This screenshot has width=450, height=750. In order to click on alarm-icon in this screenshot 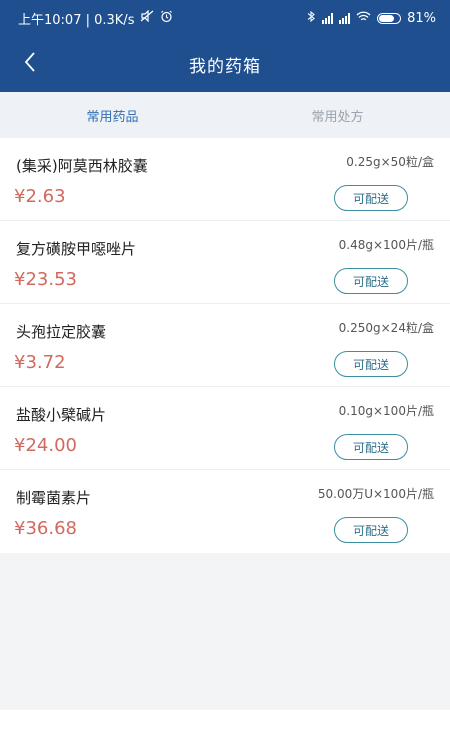, I will do `click(166, 18)`.